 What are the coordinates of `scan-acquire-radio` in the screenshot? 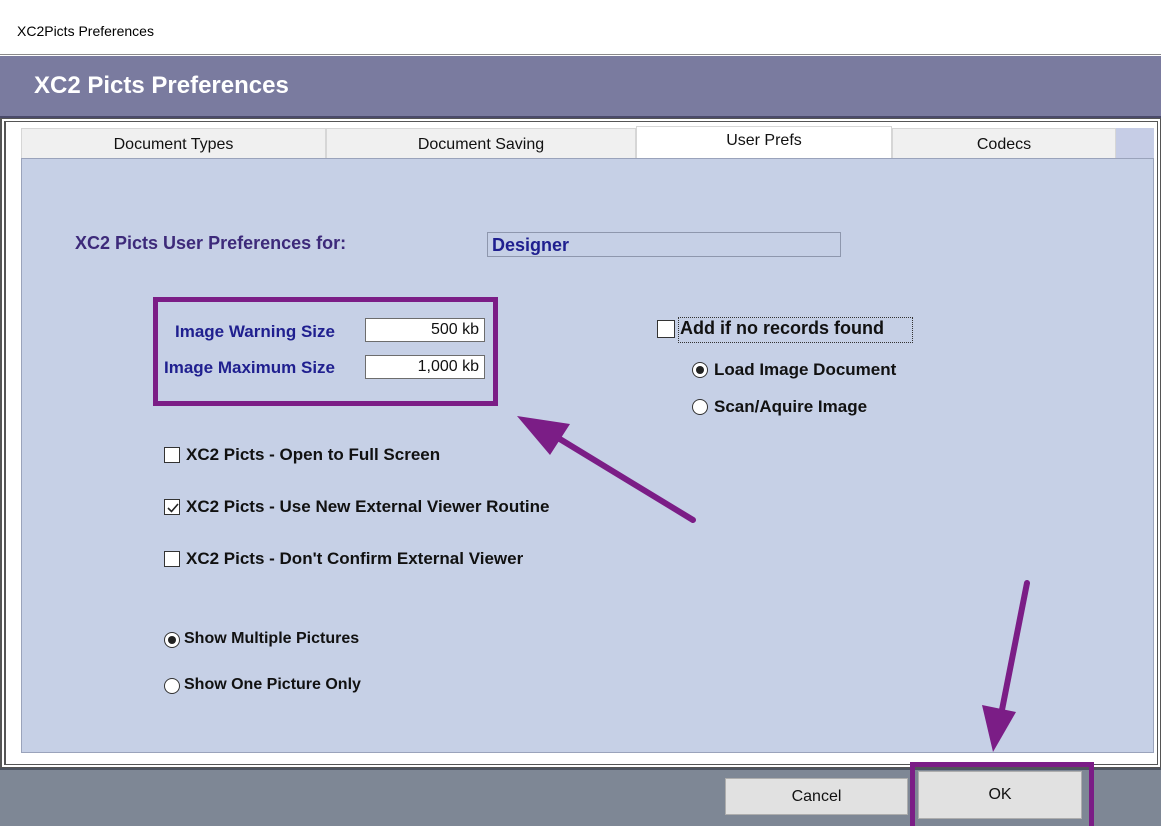 It's located at (700, 407).